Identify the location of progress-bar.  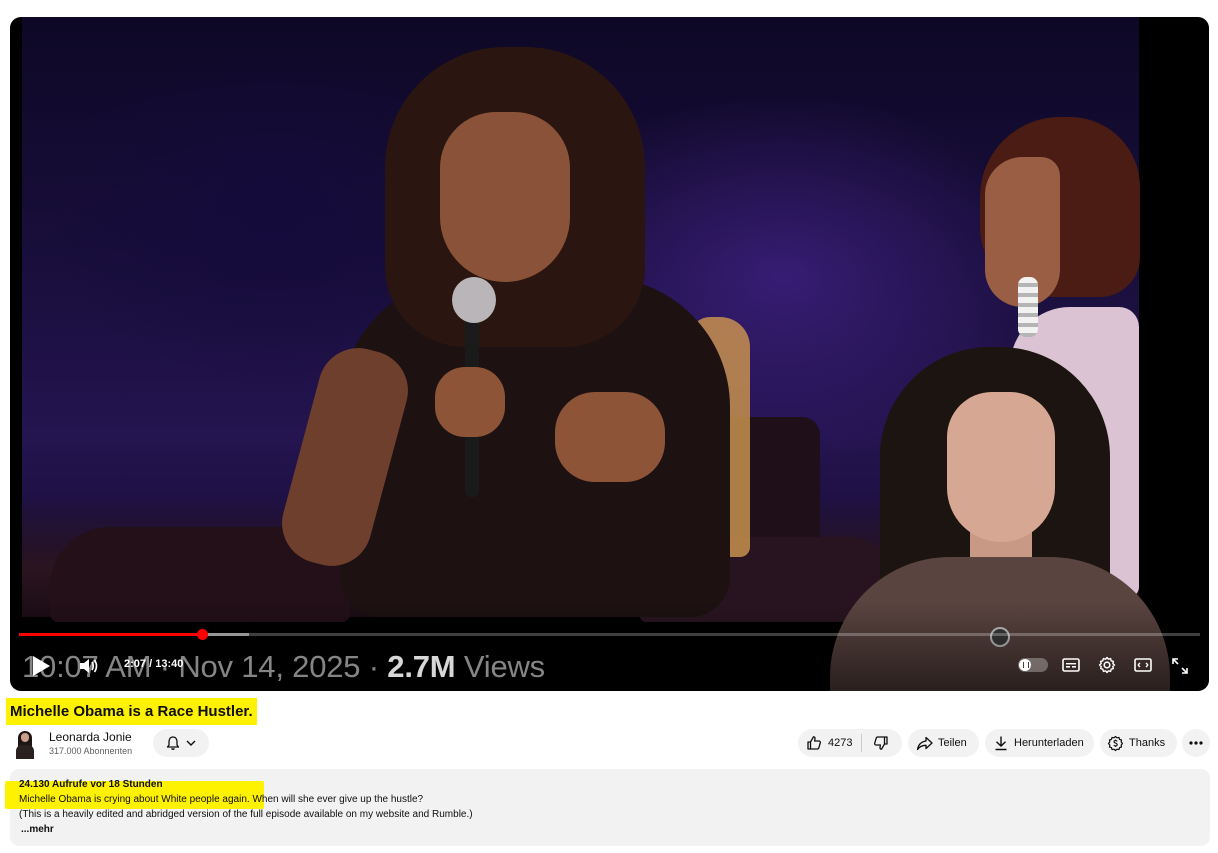
(609, 634).